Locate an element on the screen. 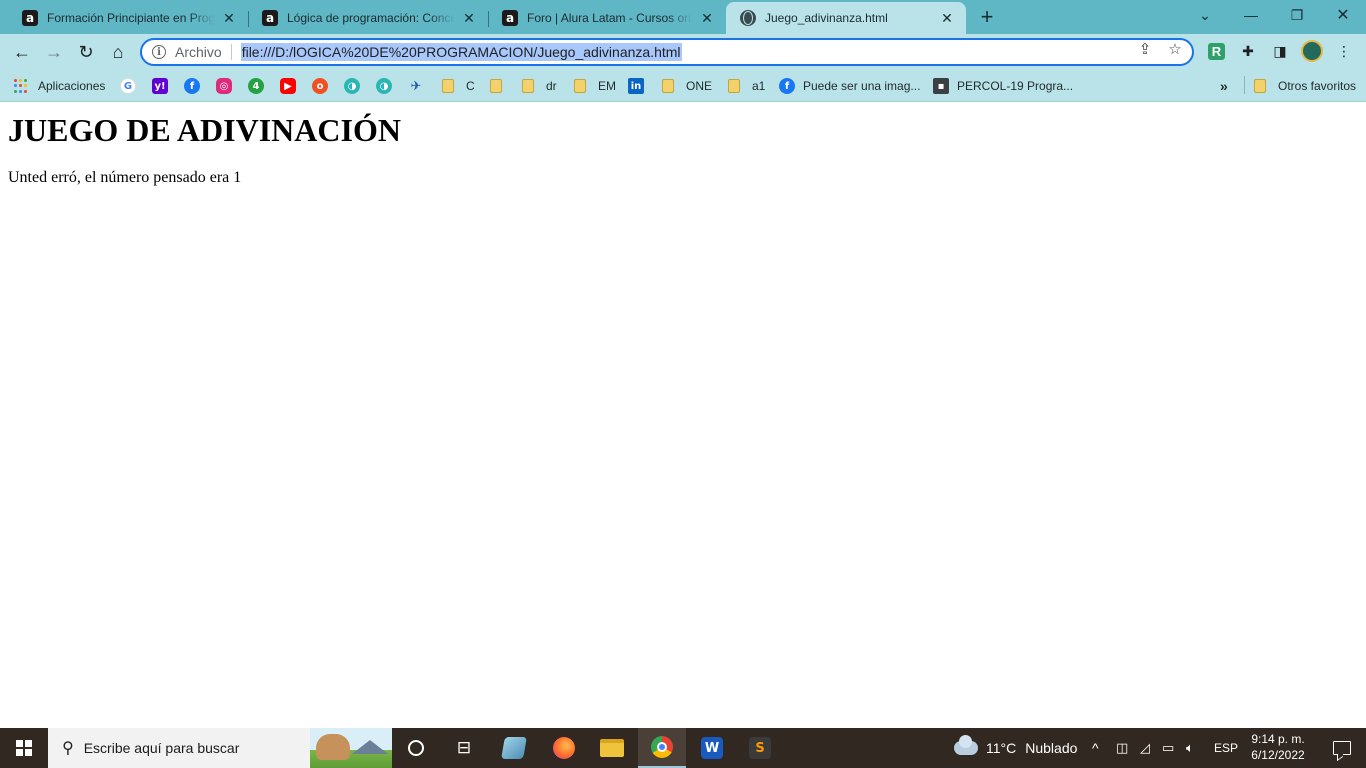 The image size is (1366, 768). reload-button: ↻ is located at coordinates (86, 52).